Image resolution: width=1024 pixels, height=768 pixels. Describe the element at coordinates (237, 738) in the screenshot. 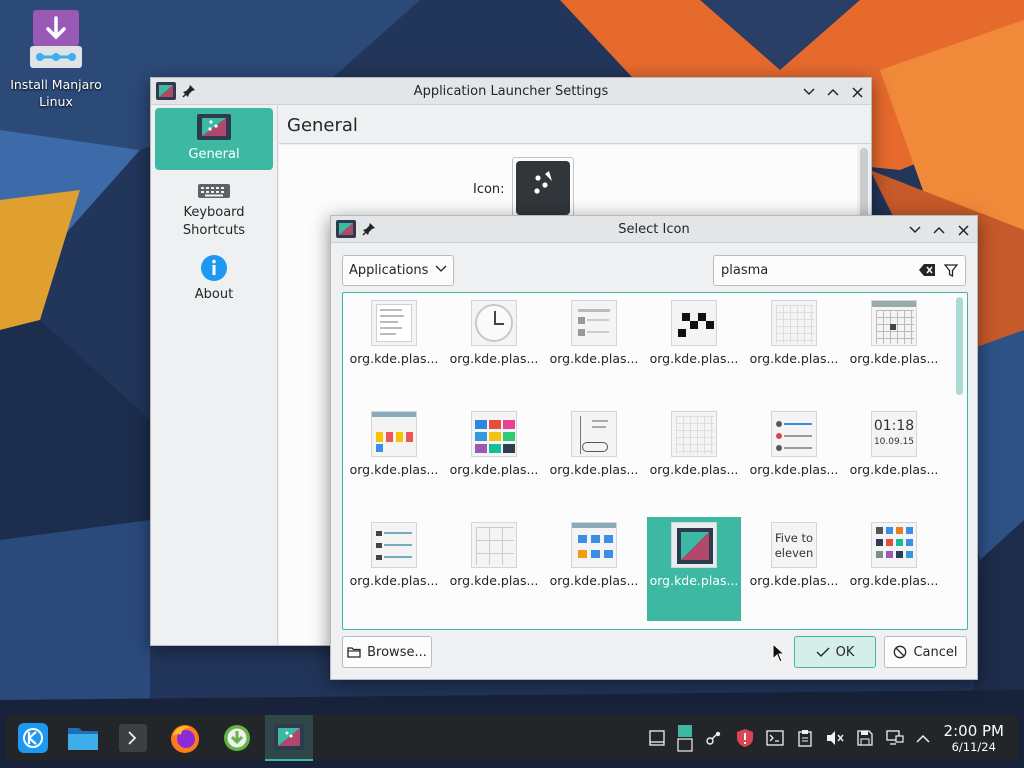

I see `software-update-button` at that location.